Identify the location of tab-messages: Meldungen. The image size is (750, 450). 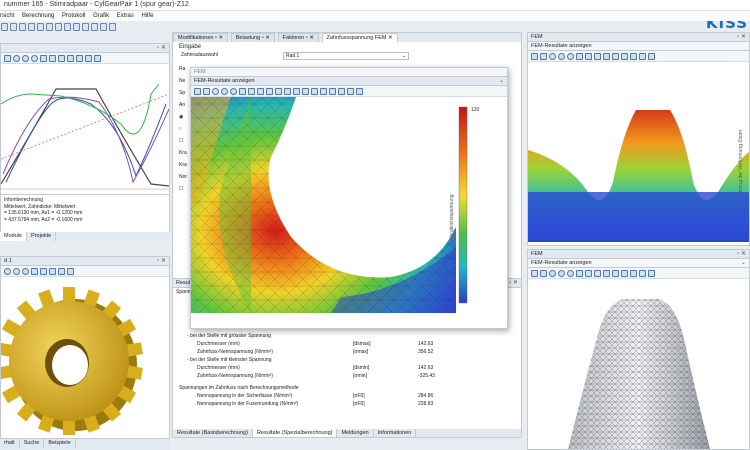
(355, 433).